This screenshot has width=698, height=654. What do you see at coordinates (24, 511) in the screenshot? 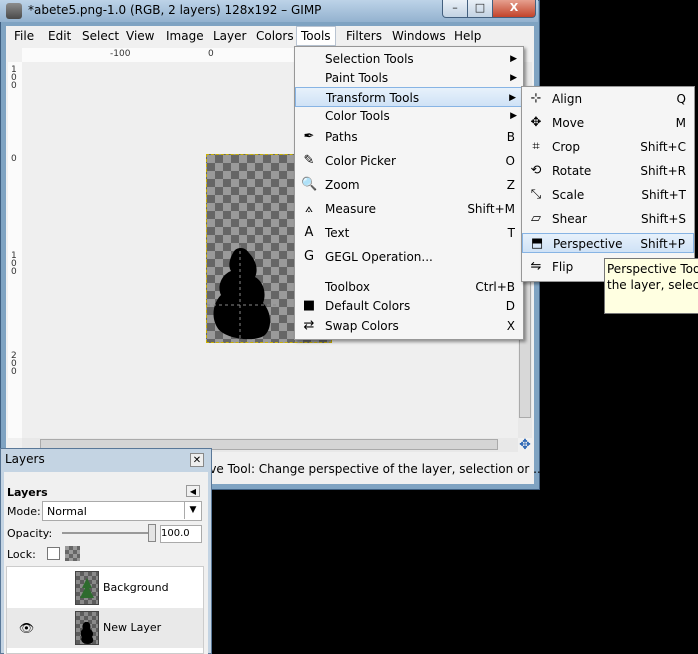
I see `mode-label: Mode:` at bounding box center [24, 511].